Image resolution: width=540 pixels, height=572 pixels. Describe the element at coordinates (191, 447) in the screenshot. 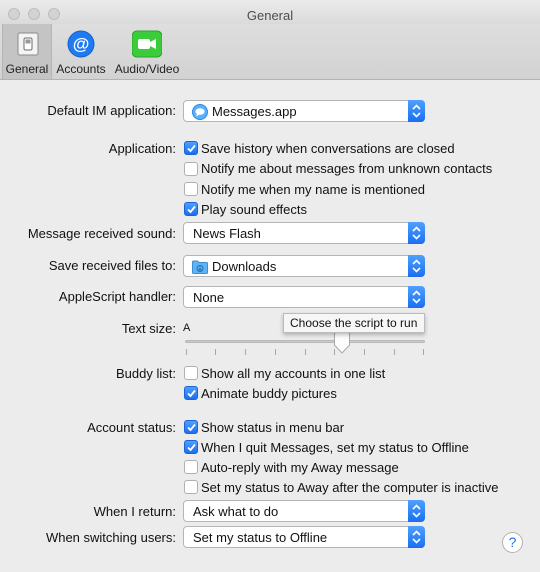

I see `quit-offline-checkbox` at that location.